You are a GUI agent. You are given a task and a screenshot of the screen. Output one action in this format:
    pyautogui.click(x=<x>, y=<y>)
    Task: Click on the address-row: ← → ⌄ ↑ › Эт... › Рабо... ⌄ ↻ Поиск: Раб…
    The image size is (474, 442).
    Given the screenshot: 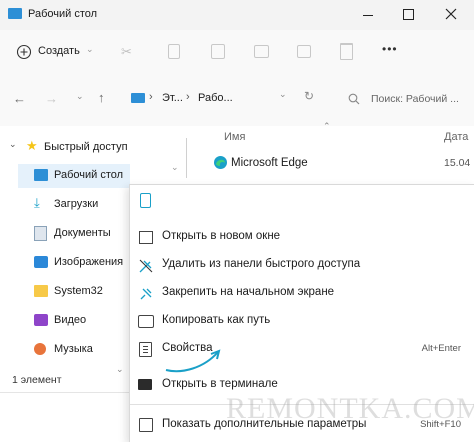 What is the action you would take?
    pyautogui.click(x=237, y=100)
    